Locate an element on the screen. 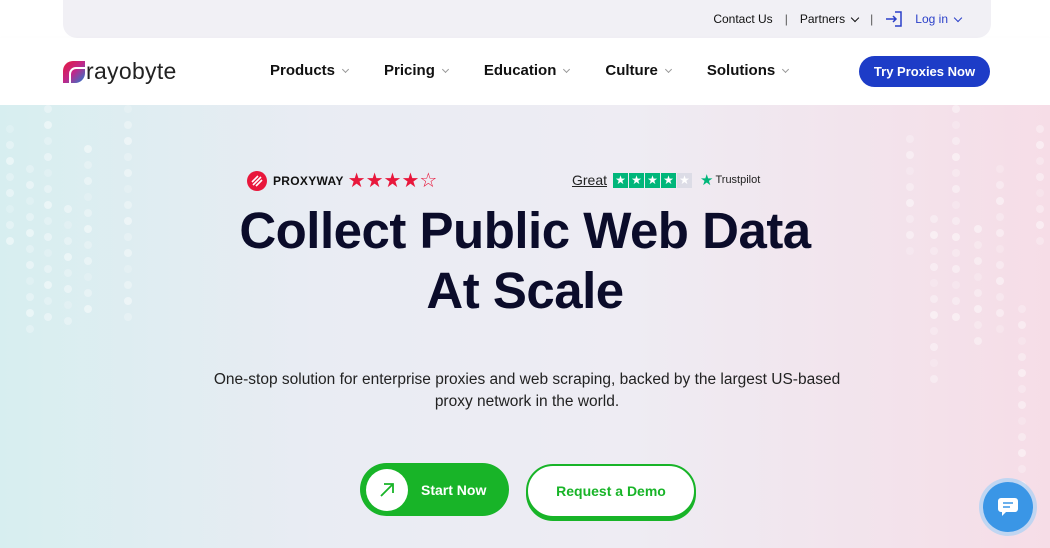 The width and height of the screenshot is (1050, 548). nav-item-label: Products is located at coordinates (303, 70).